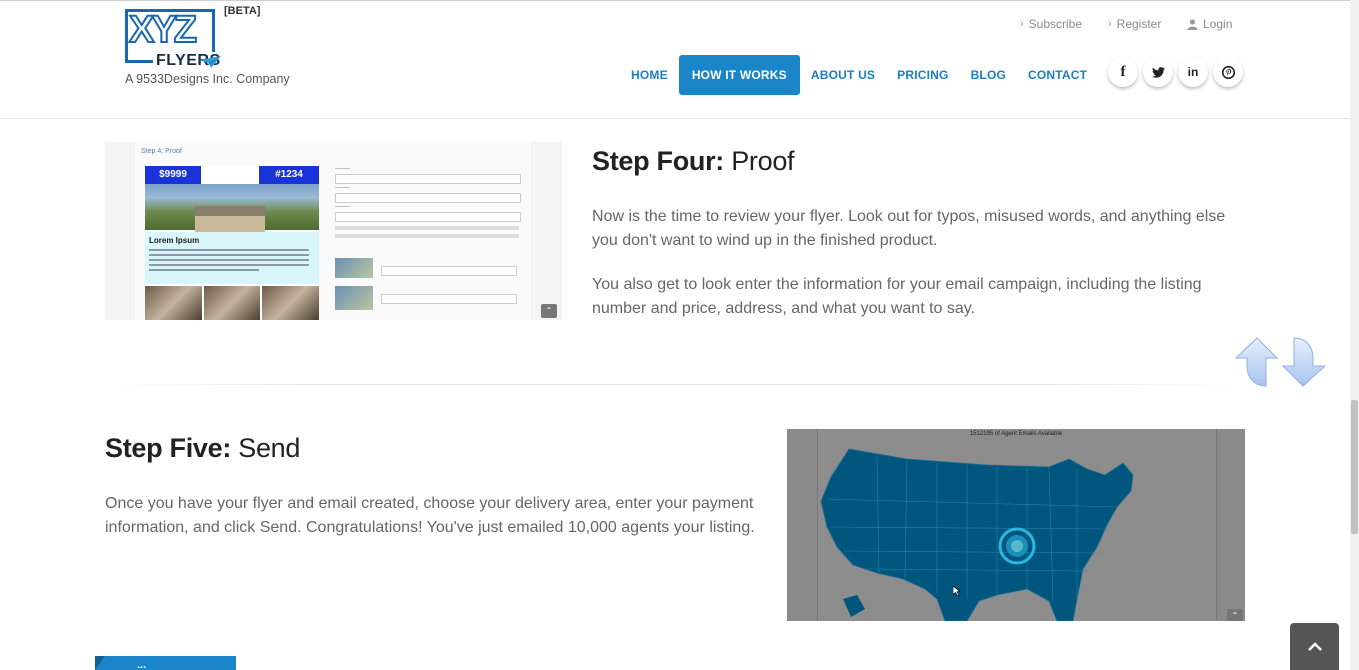  I want to click on logo-text: XYZ, so click(163, 30).